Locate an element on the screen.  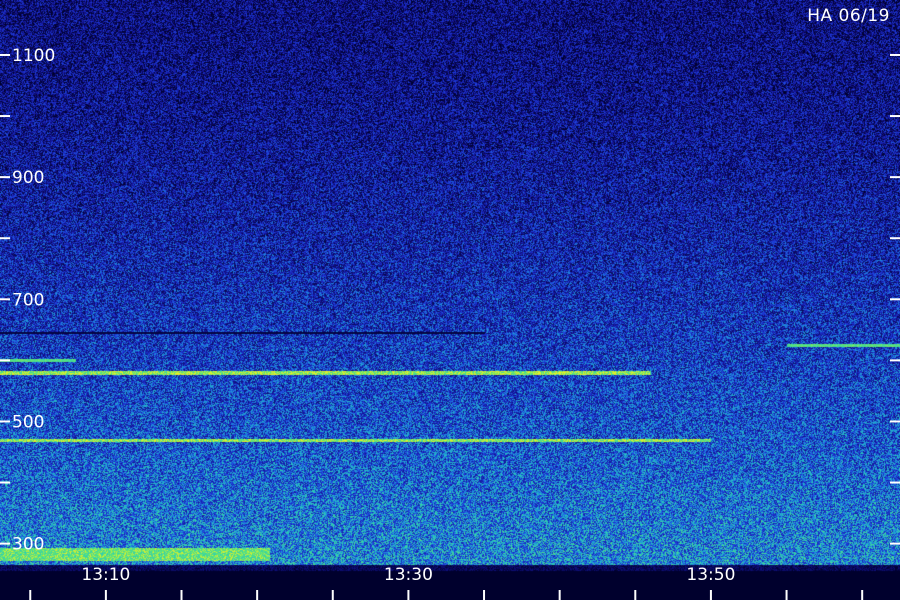
y-axis-labels: 300 500 700 900 1100 is located at coordinates (33, 300).